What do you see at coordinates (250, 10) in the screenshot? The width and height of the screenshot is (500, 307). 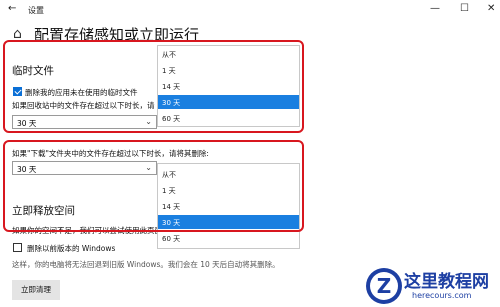 I see `title-bar: ← 设置 — ☐ ✕` at bounding box center [250, 10].